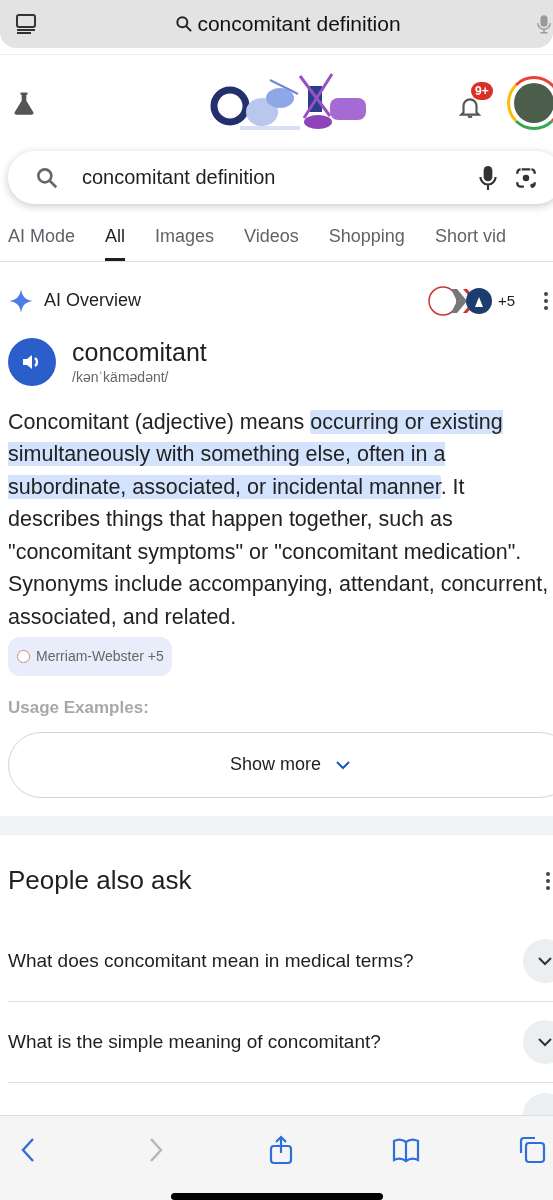 This screenshot has width=553, height=1200. I want to click on avatar, so click(530, 102).